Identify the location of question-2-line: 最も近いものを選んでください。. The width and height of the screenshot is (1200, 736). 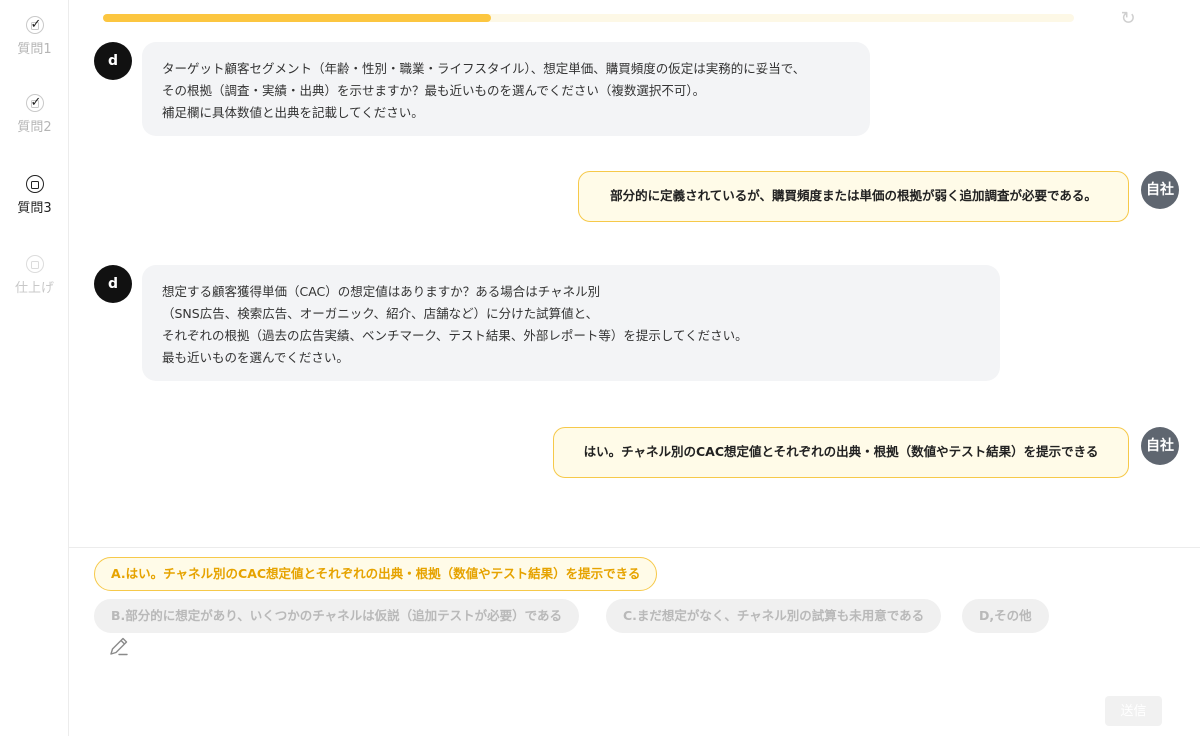
(255, 357).